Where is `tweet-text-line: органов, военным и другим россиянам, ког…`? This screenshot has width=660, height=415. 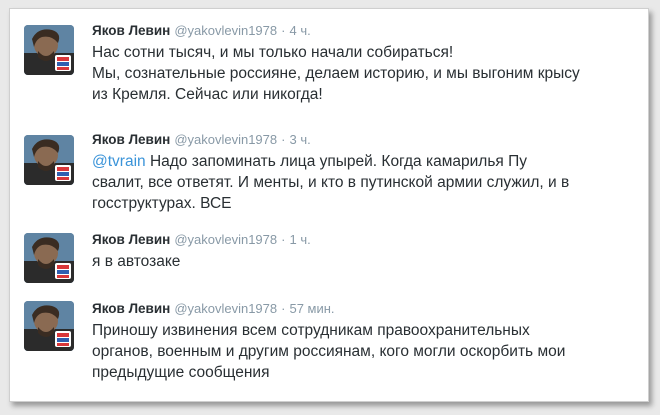
tweet-text-line: органов, военным и другим россиянам, ког… is located at coordinates (329, 351).